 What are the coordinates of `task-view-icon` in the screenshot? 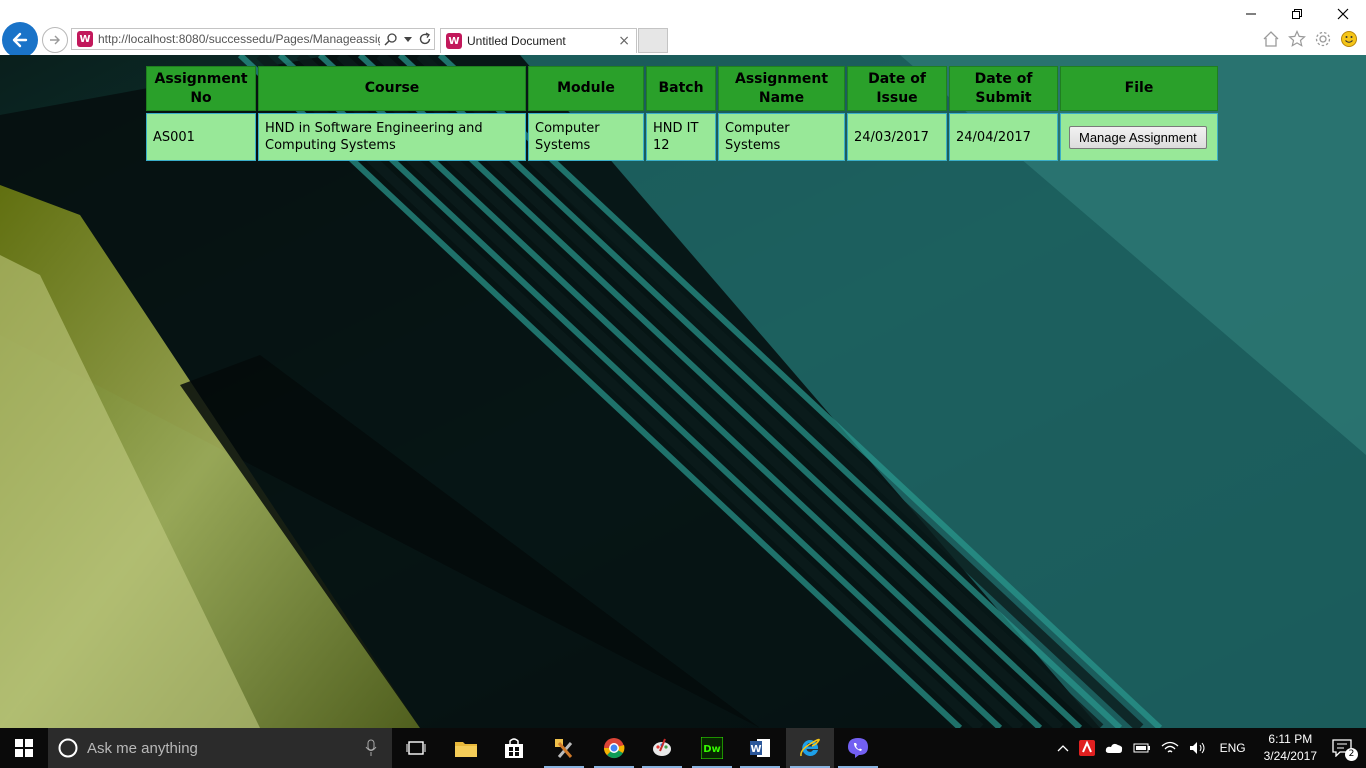 It's located at (416, 748).